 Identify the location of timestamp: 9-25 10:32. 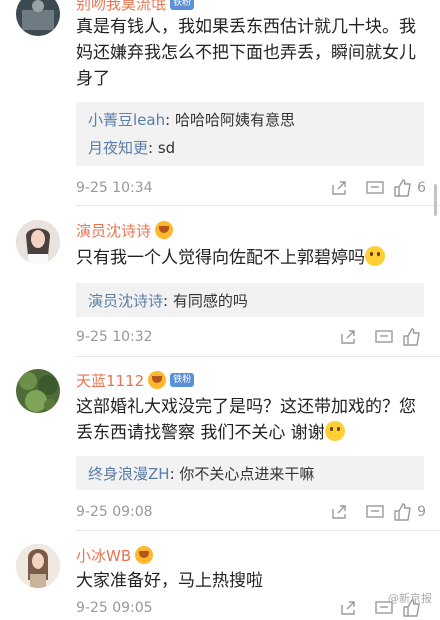
(114, 337).